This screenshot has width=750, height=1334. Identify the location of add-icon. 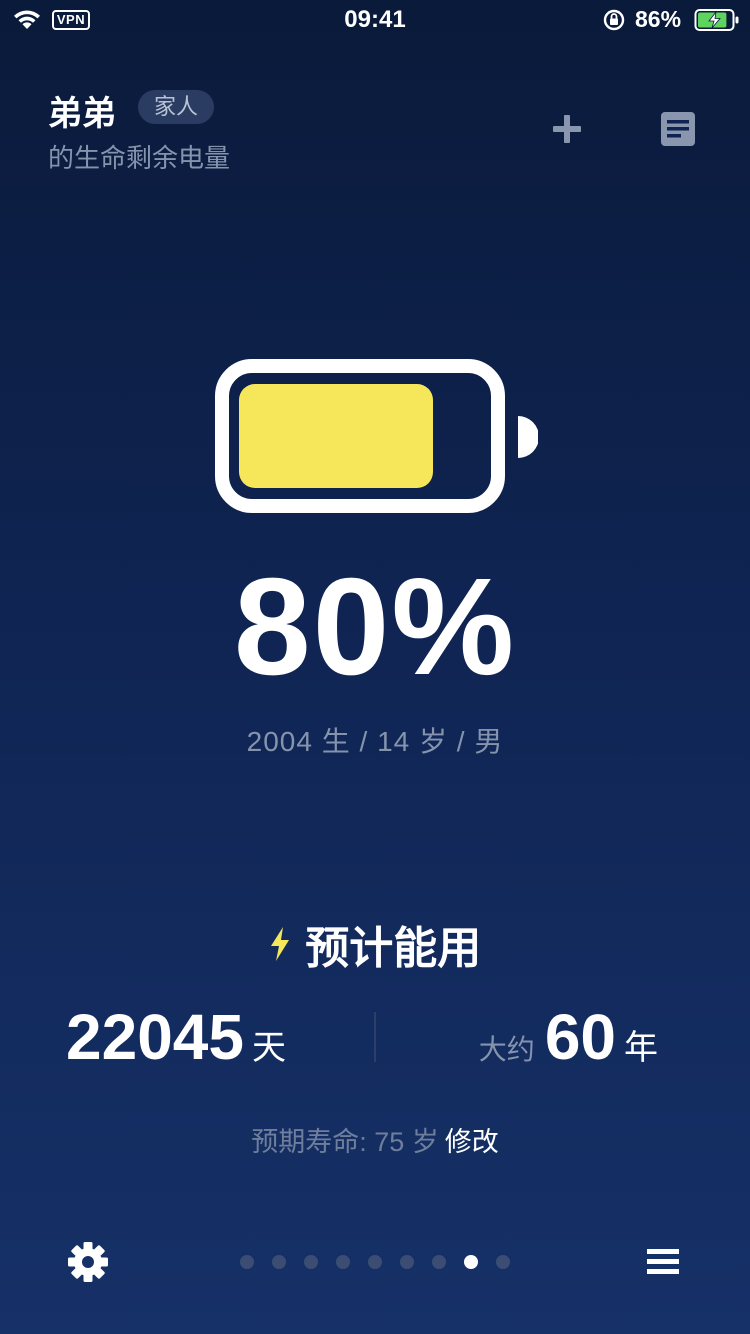
(567, 129).